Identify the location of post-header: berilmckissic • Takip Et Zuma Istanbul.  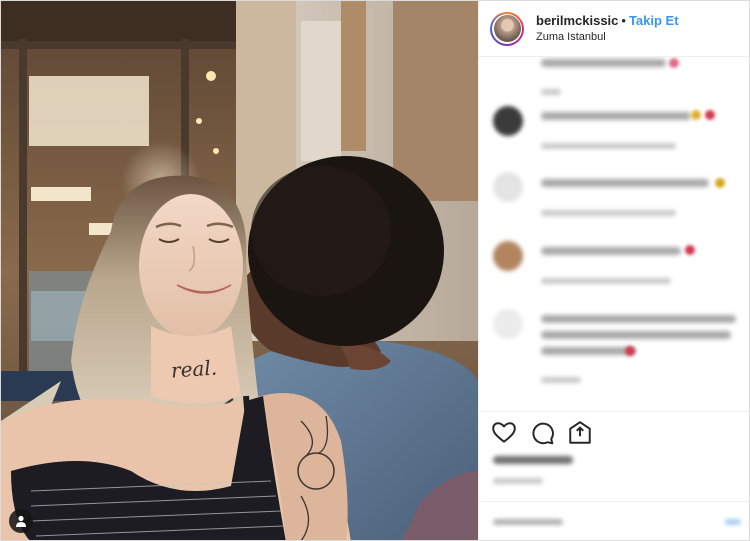
(614, 29).